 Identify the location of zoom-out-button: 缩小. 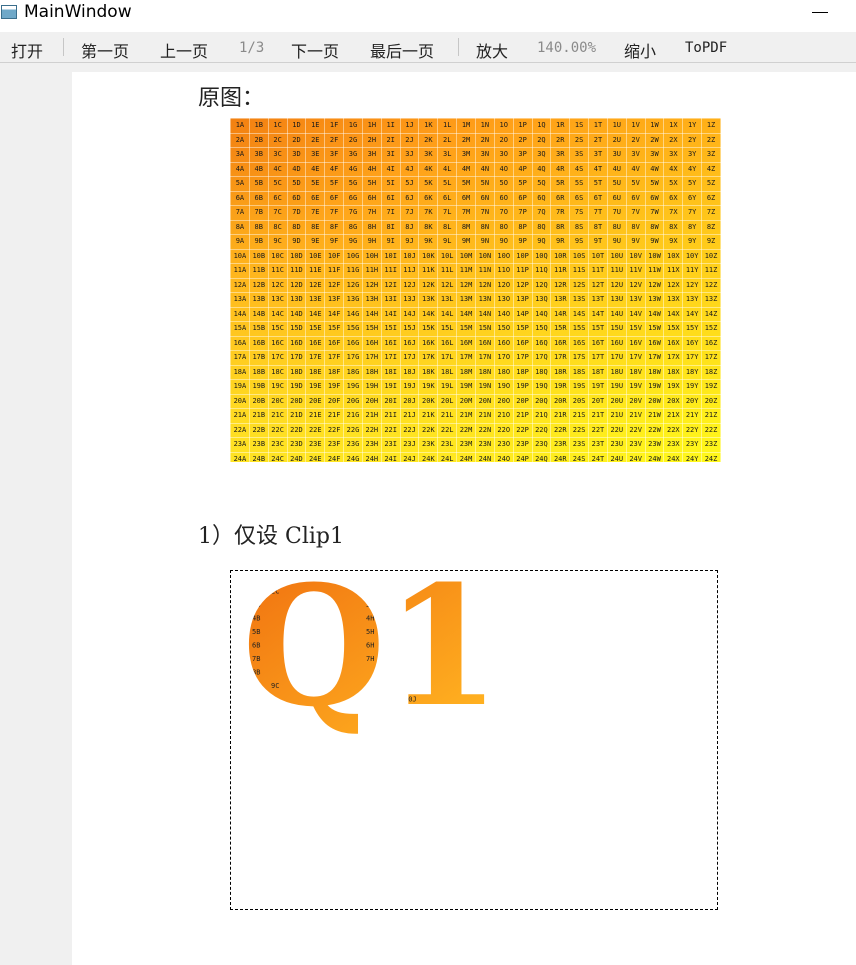
(640, 50).